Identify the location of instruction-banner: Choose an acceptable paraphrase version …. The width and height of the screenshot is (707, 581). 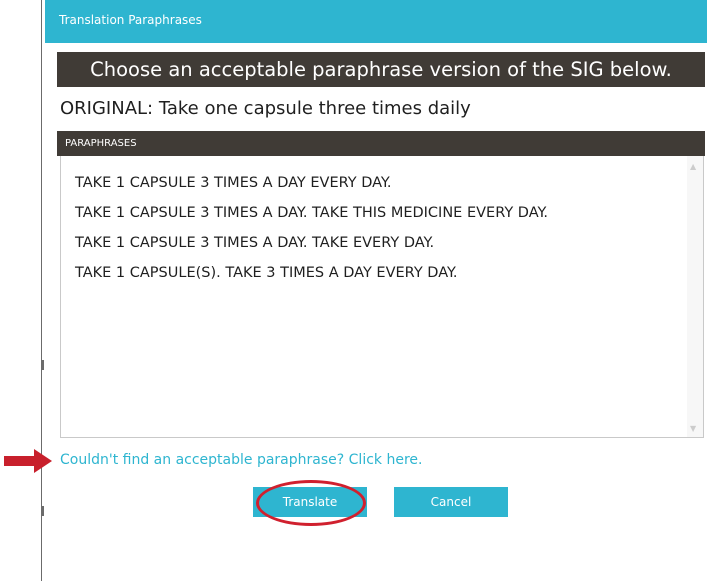
(381, 69).